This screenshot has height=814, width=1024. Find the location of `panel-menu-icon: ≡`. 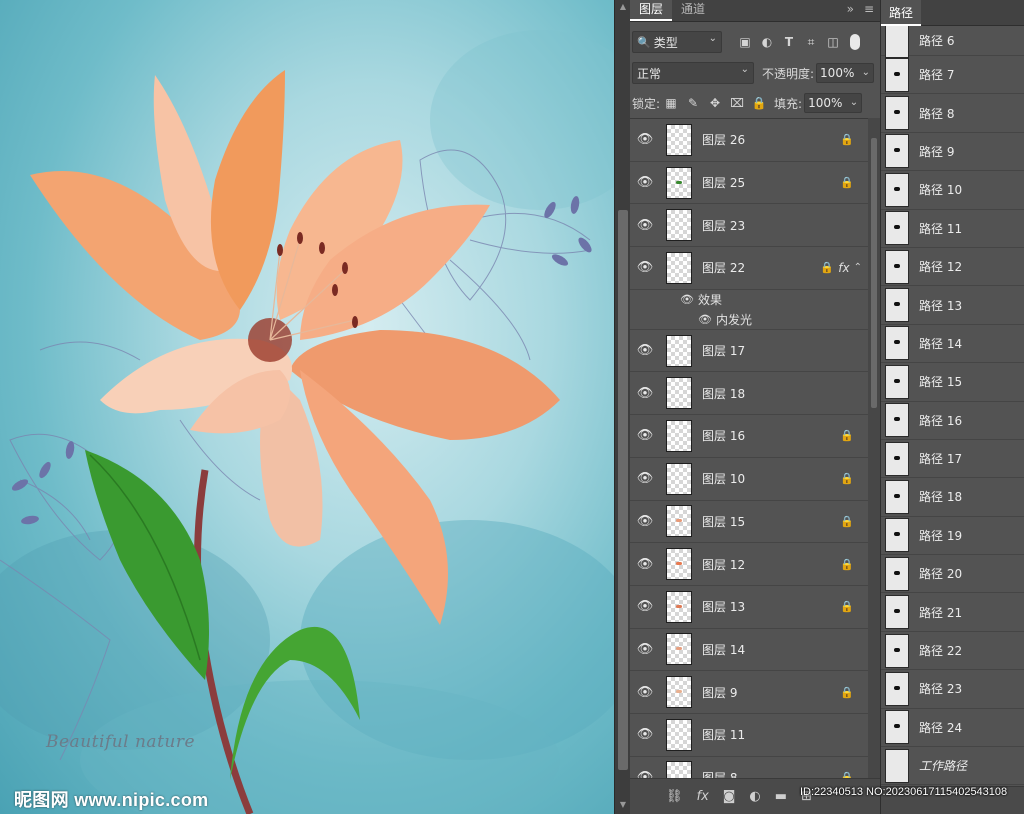

panel-menu-icon: ≡ is located at coordinates (869, 9).